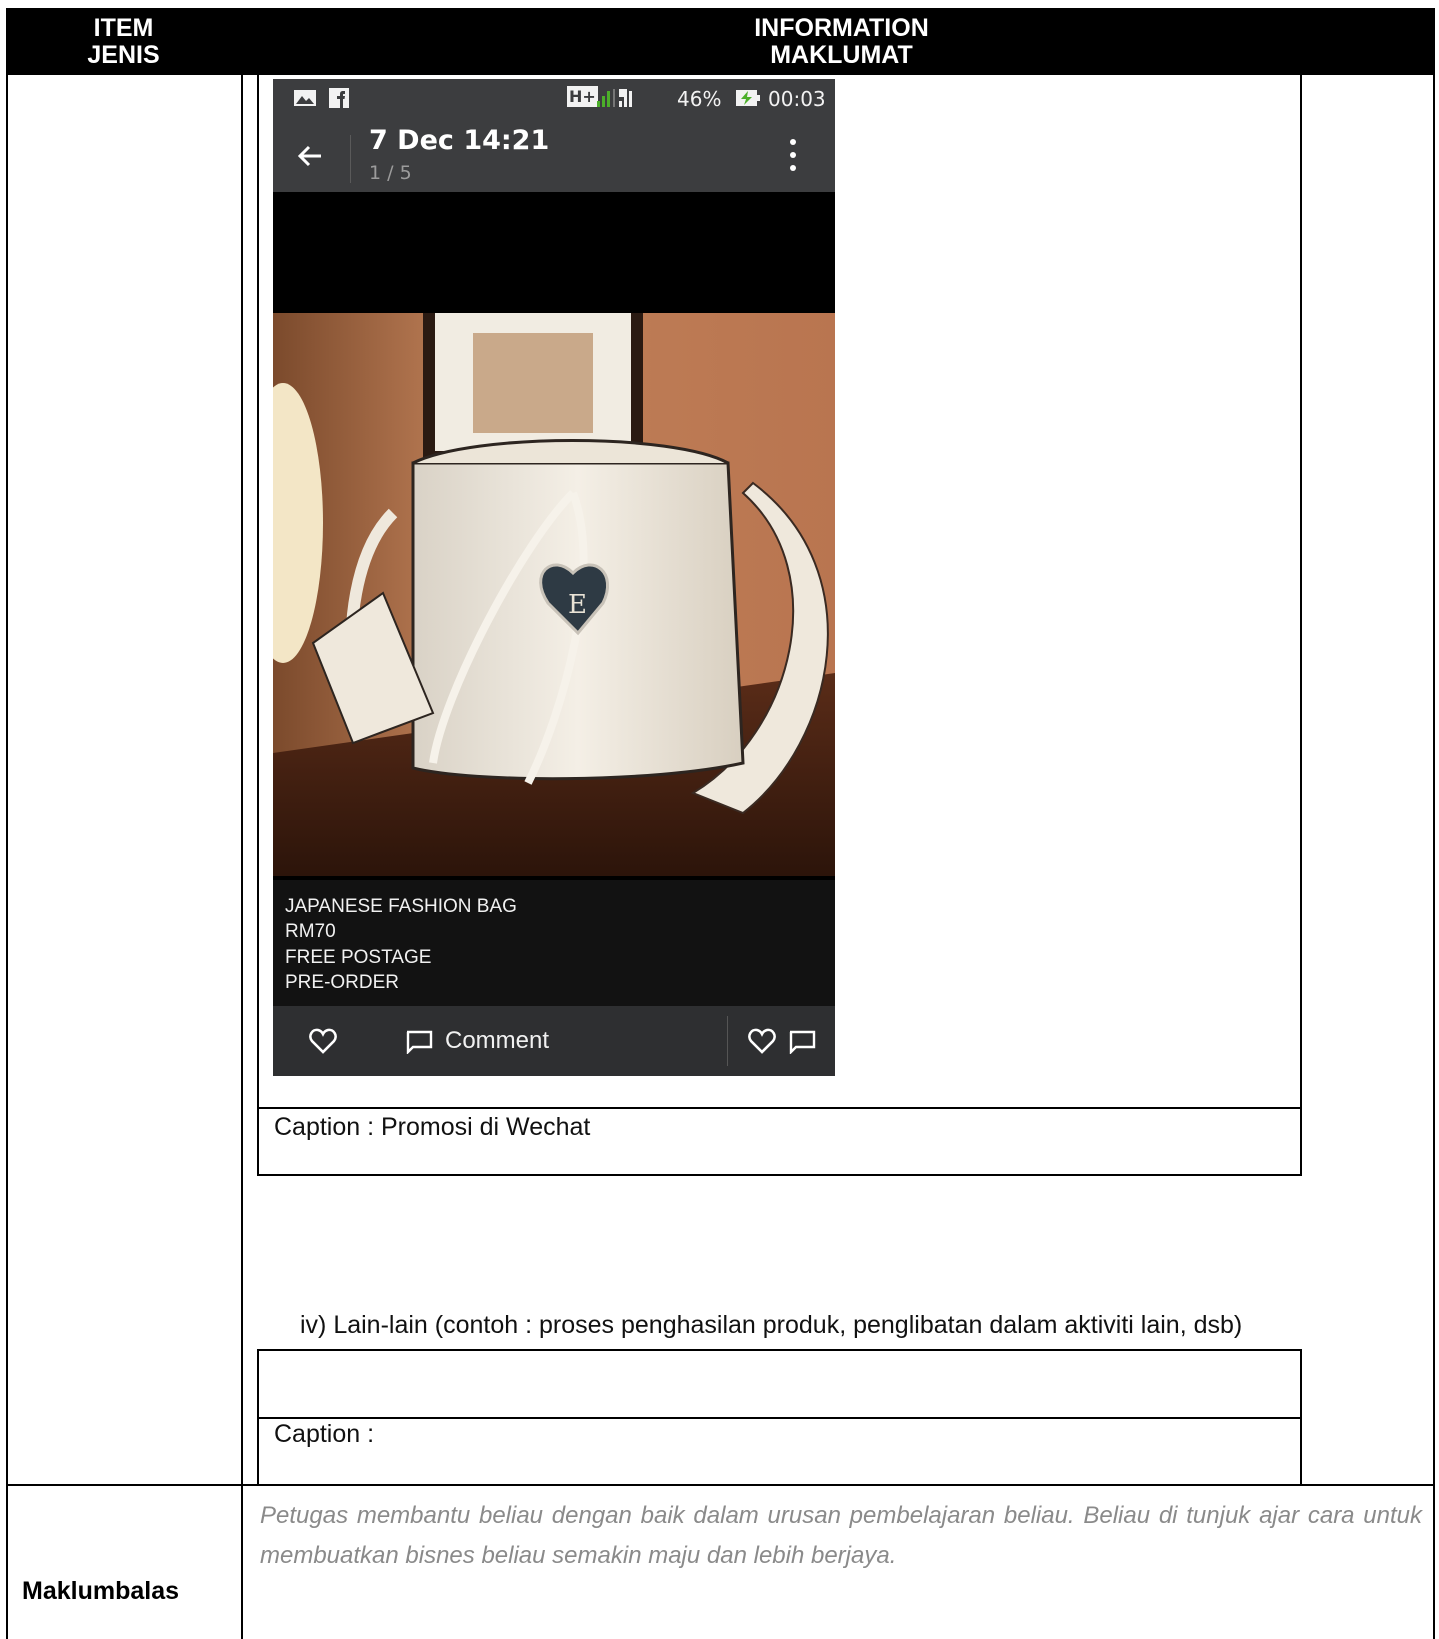  What do you see at coordinates (1301, 1417) in the screenshot?
I see `caption-box-2-right-border` at bounding box center [1301, 1417].